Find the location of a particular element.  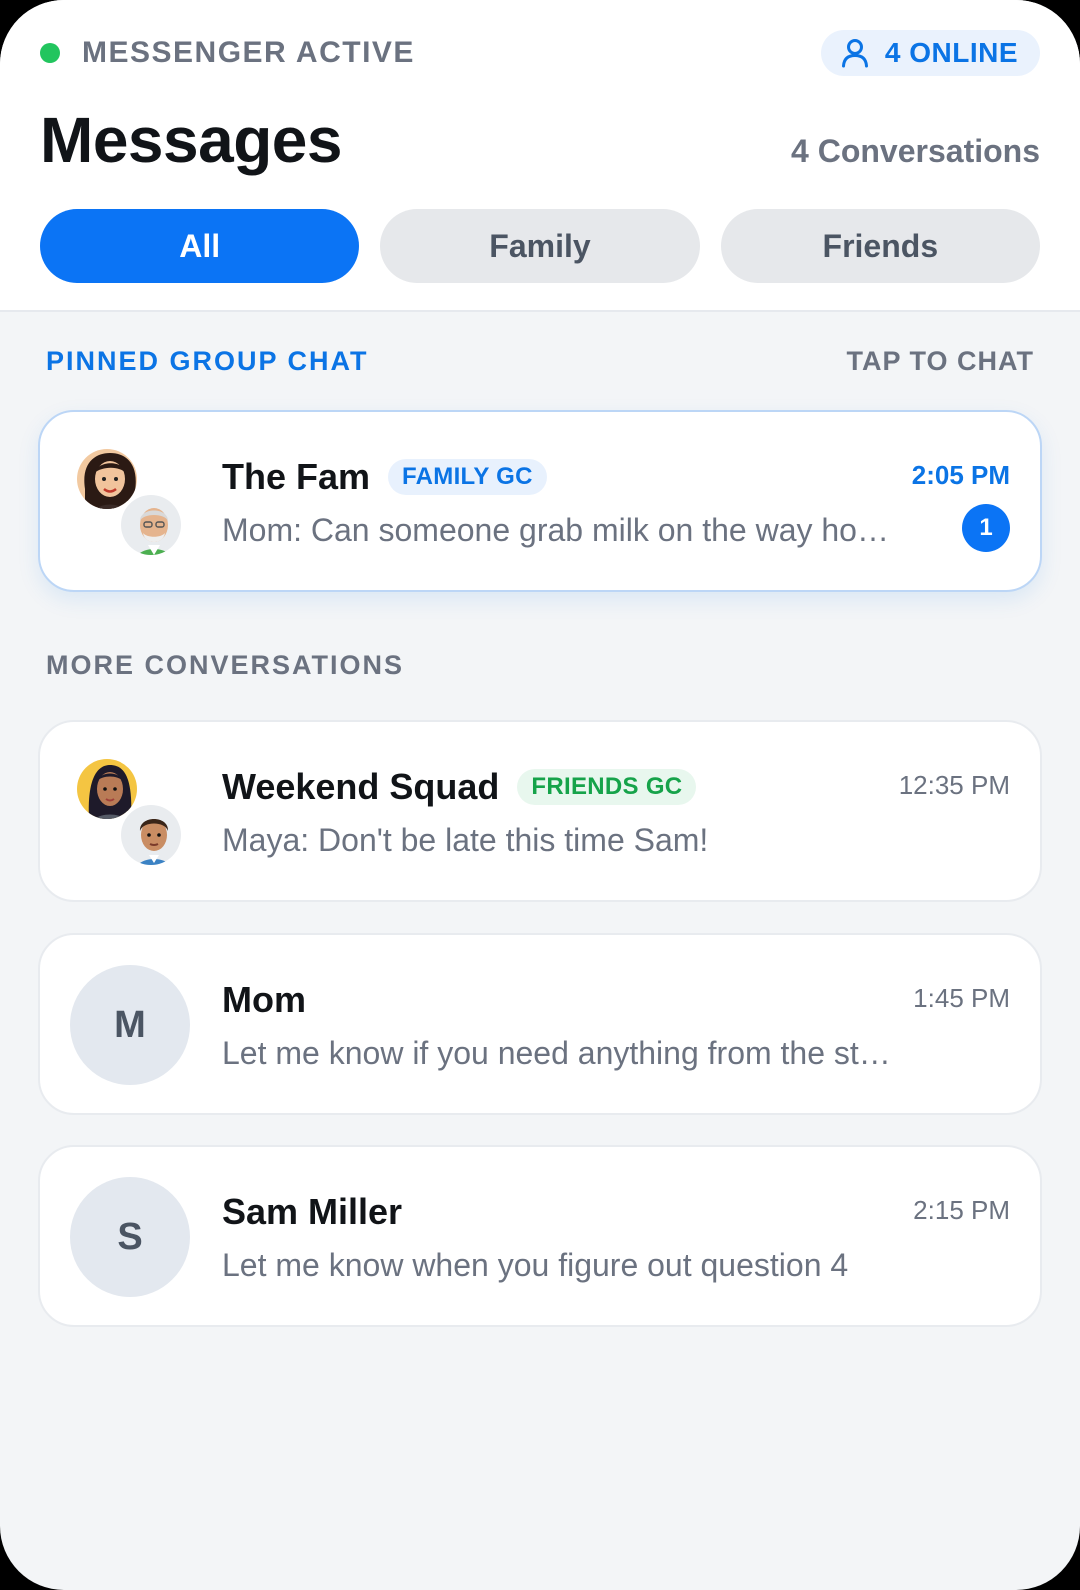

group-type-badge: FRIENDS GC is located at coordinates (607, 787).